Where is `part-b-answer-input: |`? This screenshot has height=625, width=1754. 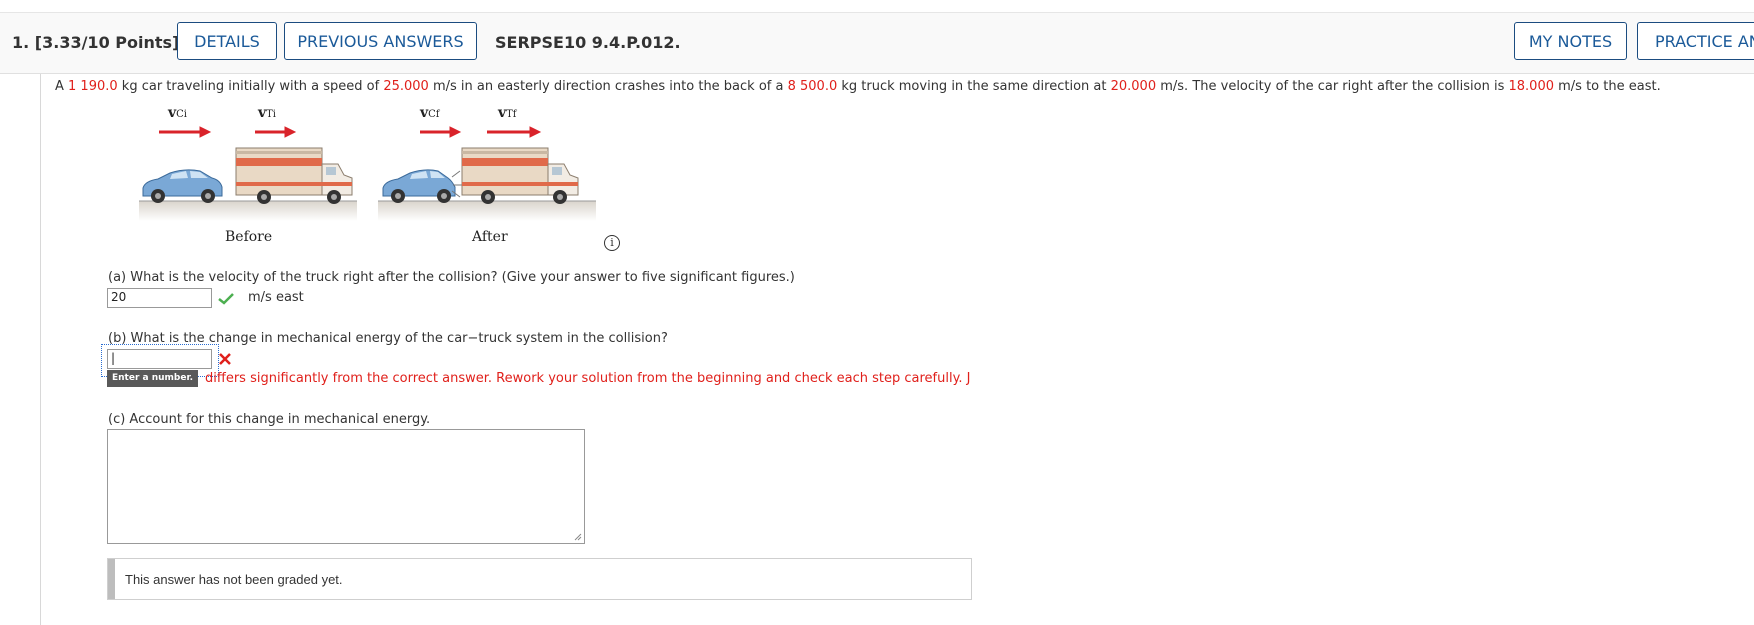
part-b-answer-input: | is located at coordinates (159, 359).